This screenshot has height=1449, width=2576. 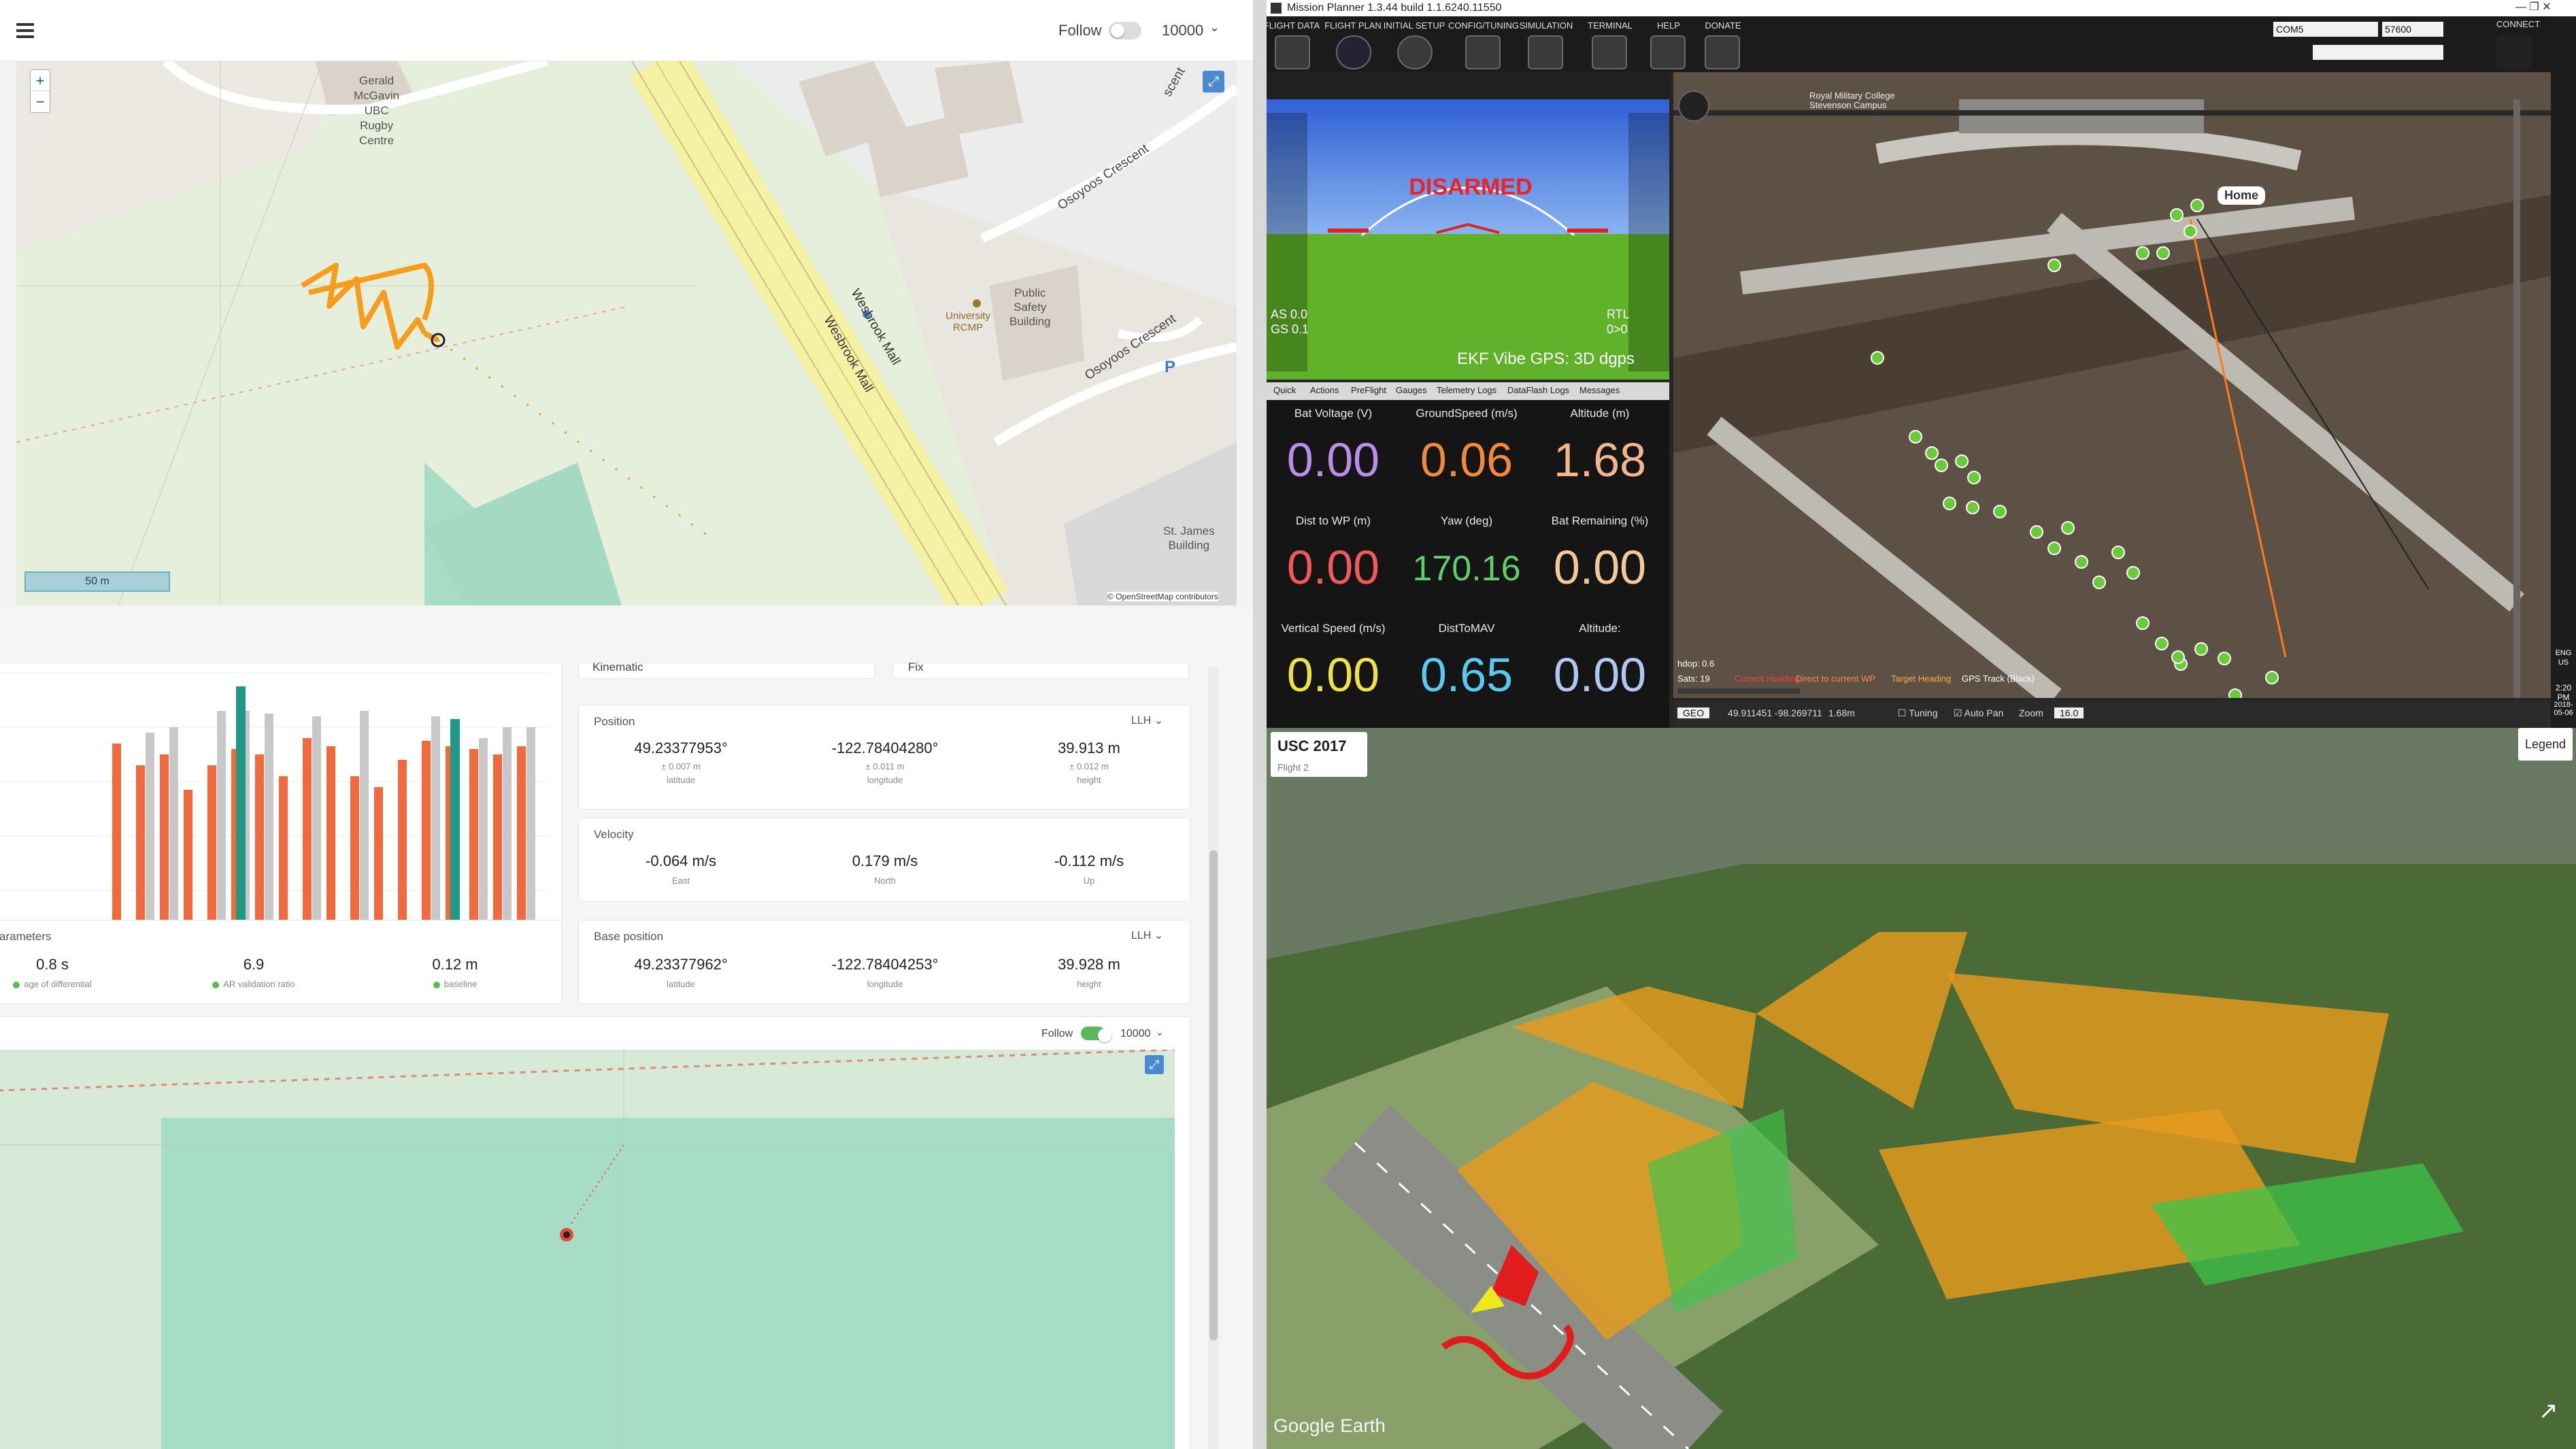 What do you see at coordinates (1353, 52) in the screenshot?
I see `globe-icon` at bounding box center [1353, 52].